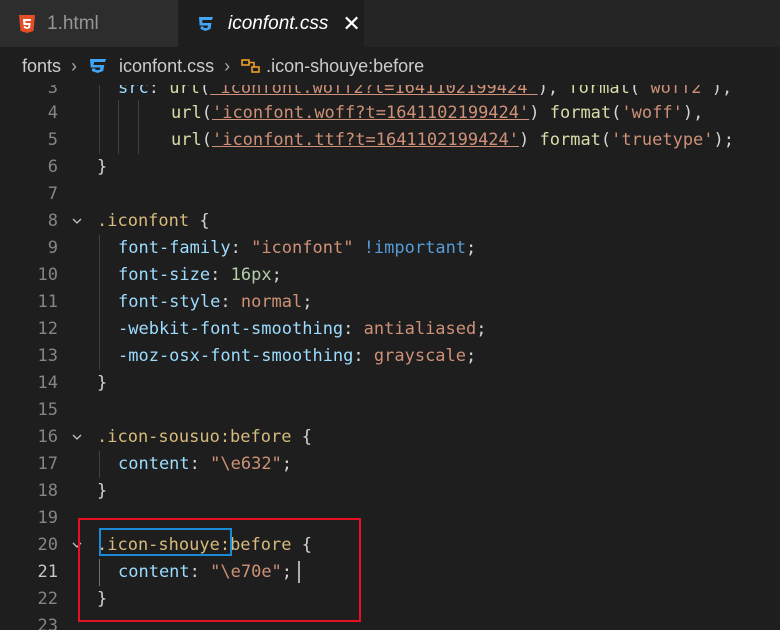 Image resolution: width=780 pixels, height=630 pixels. I want to click on code-text: font-style: normal;, so click(215, 302).